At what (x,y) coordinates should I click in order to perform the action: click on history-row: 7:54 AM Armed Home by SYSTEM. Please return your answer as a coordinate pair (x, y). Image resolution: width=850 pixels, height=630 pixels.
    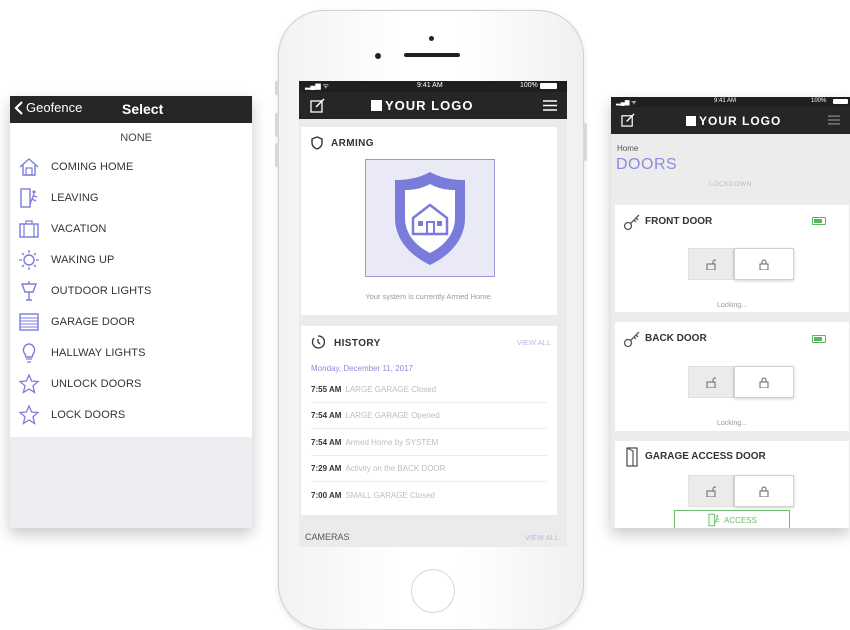
    Looking at the image, I should click on (374, 442).